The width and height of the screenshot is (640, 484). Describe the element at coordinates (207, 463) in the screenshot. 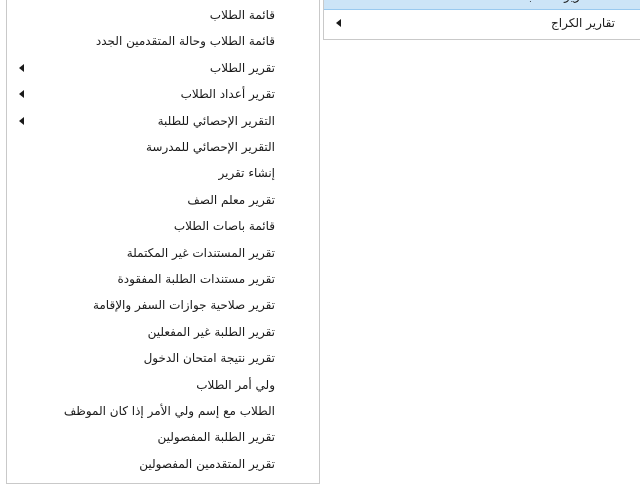

I see `menu-item-label: تقرير المتقدمين المفصولين` at that location.